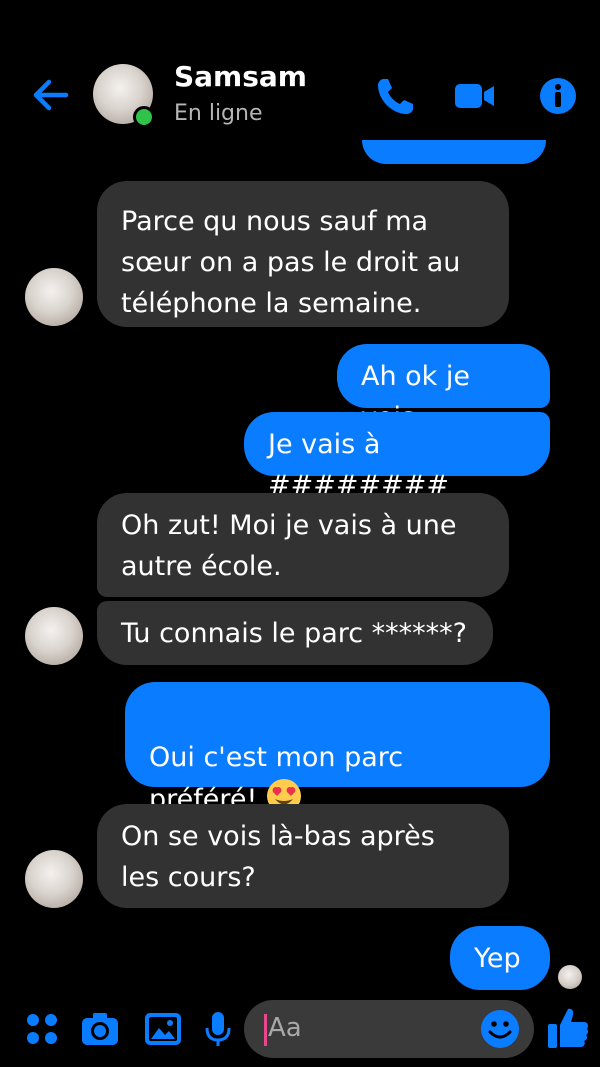 Image resolution: width=600 pixels, height=1067 pixels. I want to click on outgoing-message: Je vais à ########, so click(397, 456).